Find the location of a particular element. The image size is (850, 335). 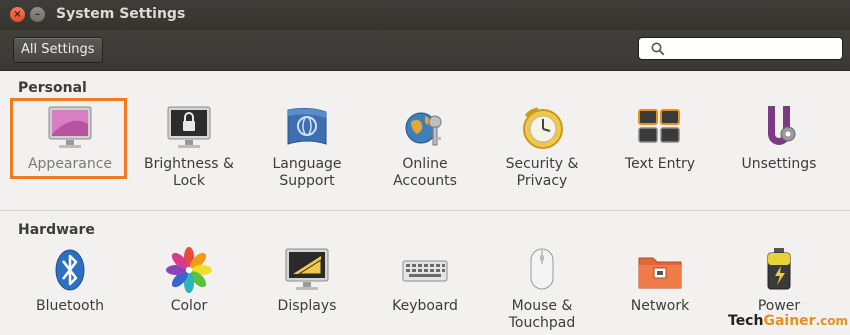

toolbar: All Settings is located at coordinates (425, 50).